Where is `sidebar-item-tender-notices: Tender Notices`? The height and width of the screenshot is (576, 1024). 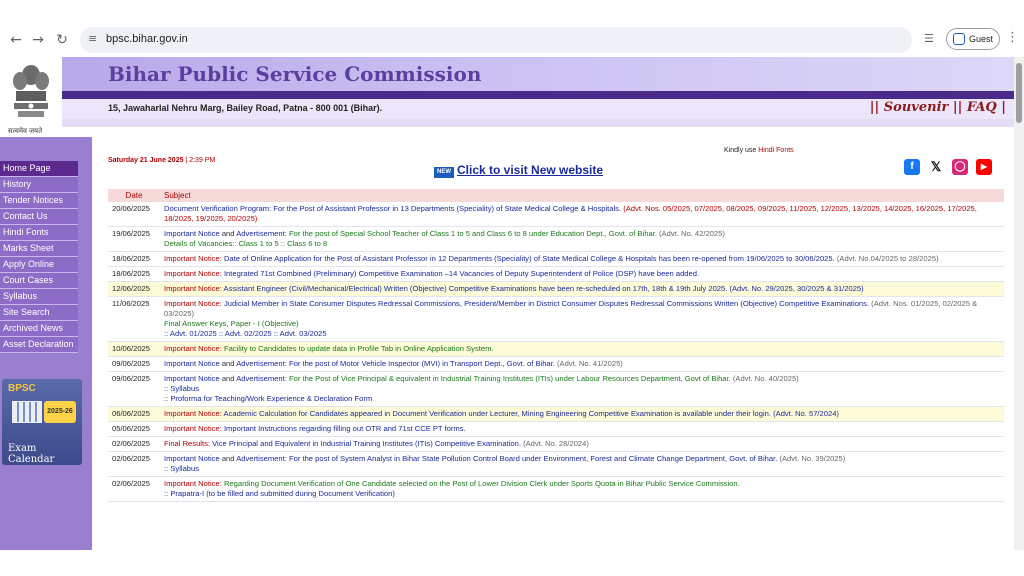
sidebar-item-tender-notices: Tender Notices is located at coordinates (39, 201).